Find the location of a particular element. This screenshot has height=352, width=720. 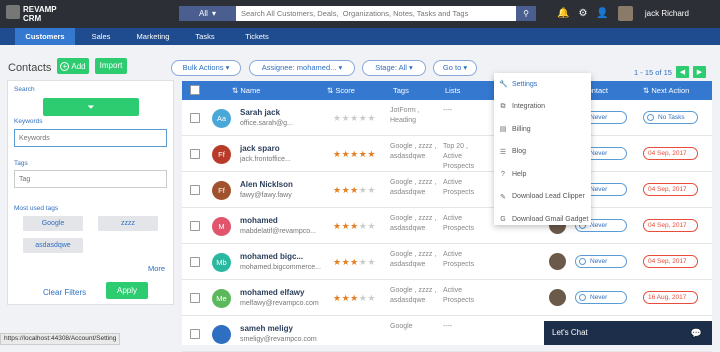

tag-chip-asdasdqwe: asdasdqwe is located at coordinates (53, 245).